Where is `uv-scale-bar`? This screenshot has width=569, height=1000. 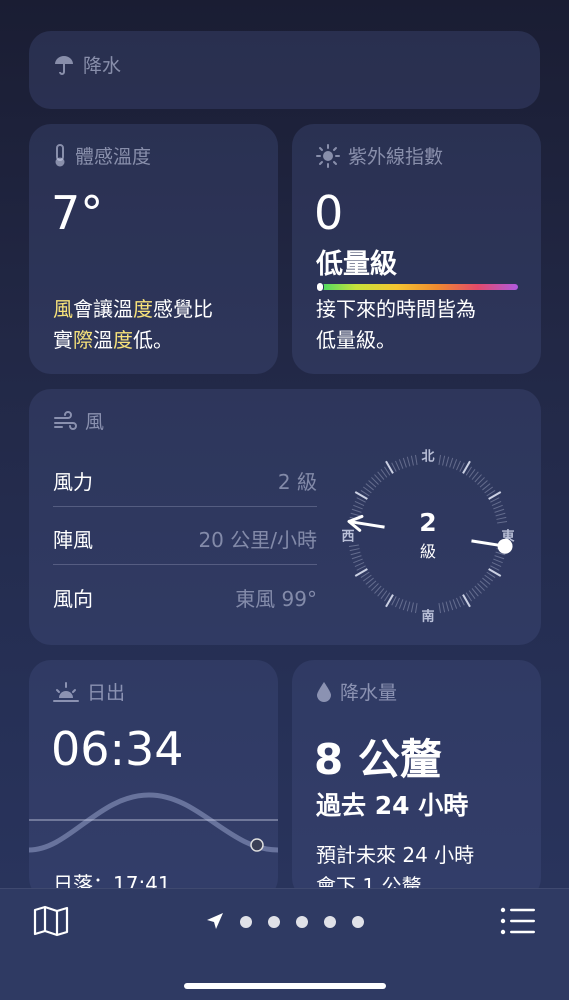 uv-scale-bar is located at coordinates (417, 287).